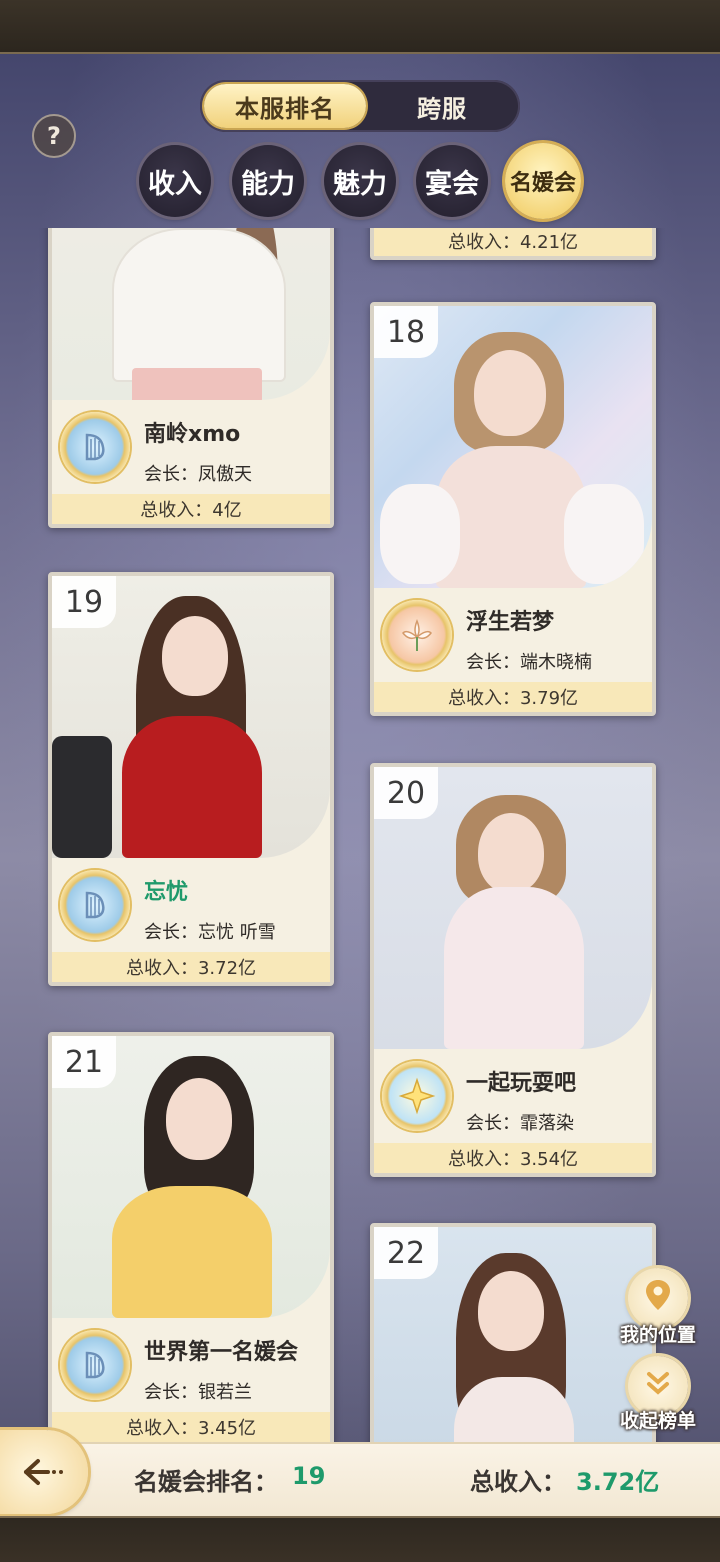 This screenshot has height=1562, width=720. Describe the element at coordinates (84, 1062) in the screenshot. I see `rank-number: 21` at that location.